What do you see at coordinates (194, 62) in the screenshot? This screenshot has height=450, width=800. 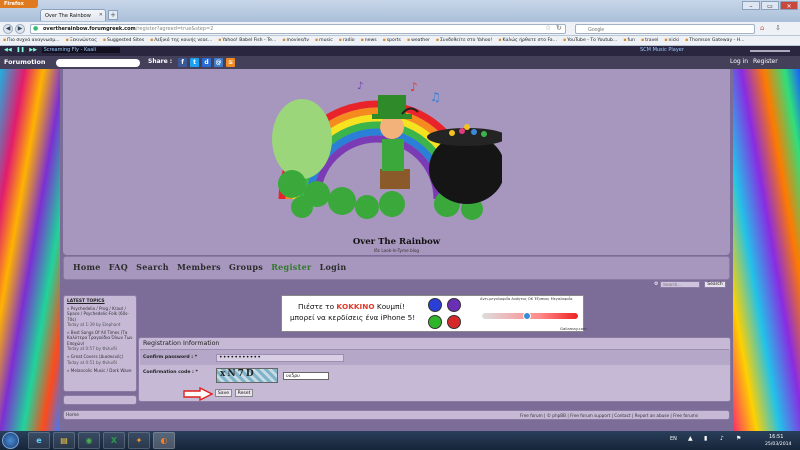 I see `twitter-icon: t` at bounding box center [194, 62].